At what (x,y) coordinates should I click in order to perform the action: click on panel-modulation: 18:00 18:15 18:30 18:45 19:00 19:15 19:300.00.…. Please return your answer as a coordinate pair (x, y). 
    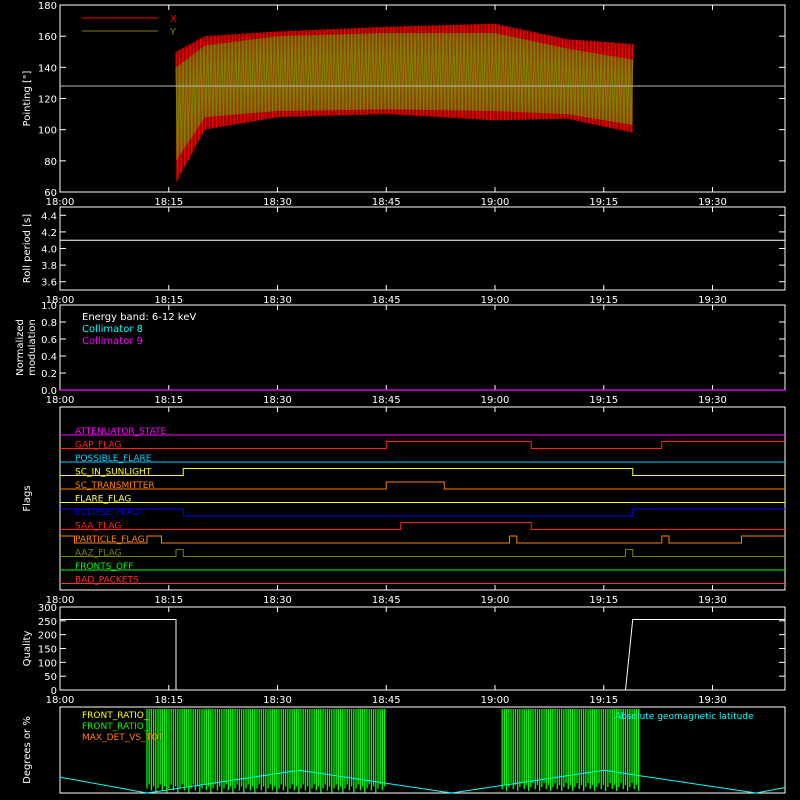
    Looking at the image, I should click on (400, 353).